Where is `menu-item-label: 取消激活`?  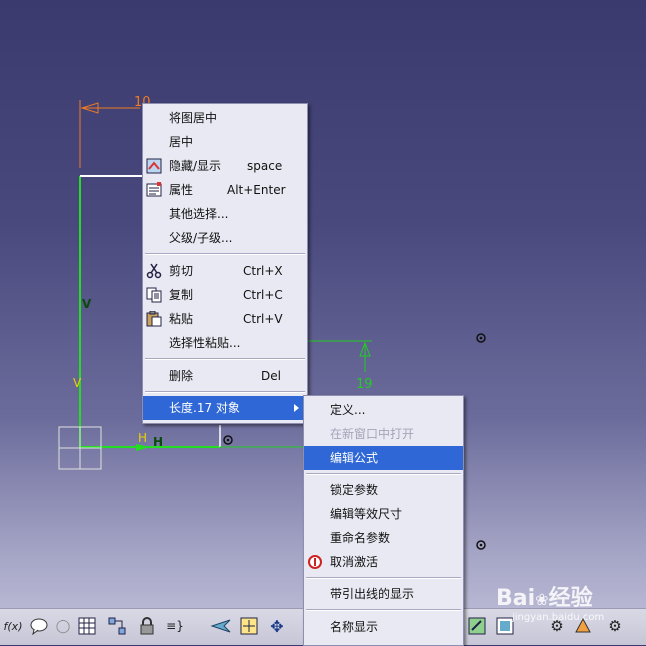
menu-item-label: 取消激活 is located at coordinates (354, 562).